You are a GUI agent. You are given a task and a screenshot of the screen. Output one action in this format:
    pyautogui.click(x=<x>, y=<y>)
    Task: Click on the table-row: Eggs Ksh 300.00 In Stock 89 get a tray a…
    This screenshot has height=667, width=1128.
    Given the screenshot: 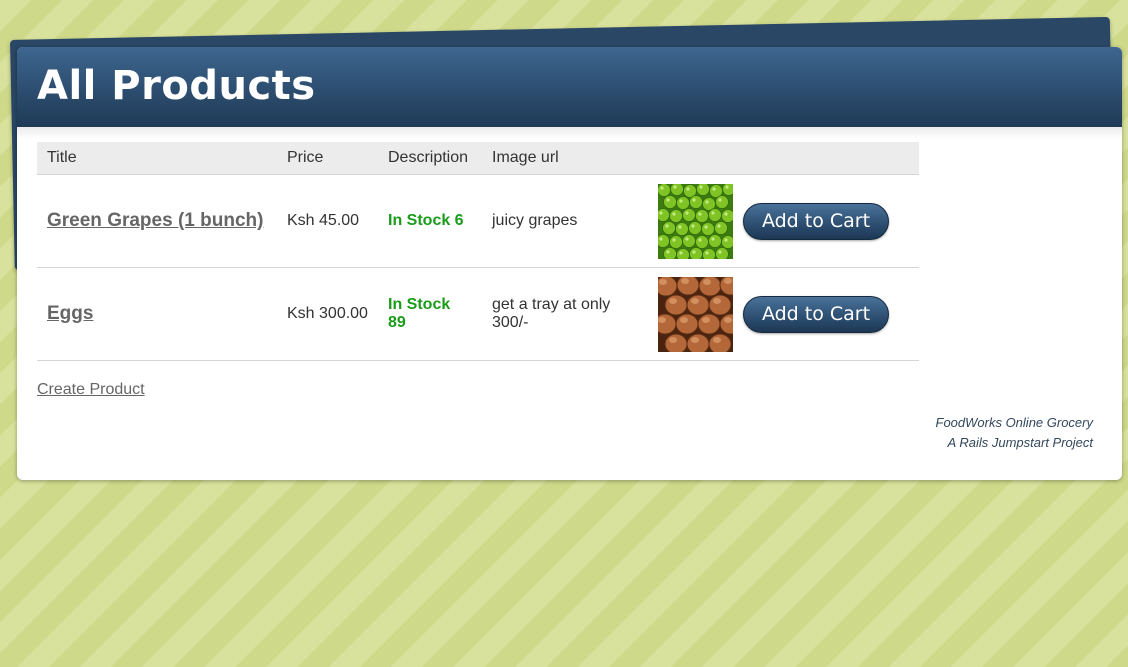 What is the action you would take?
    pyautogui.click(x=478, y=314)
    